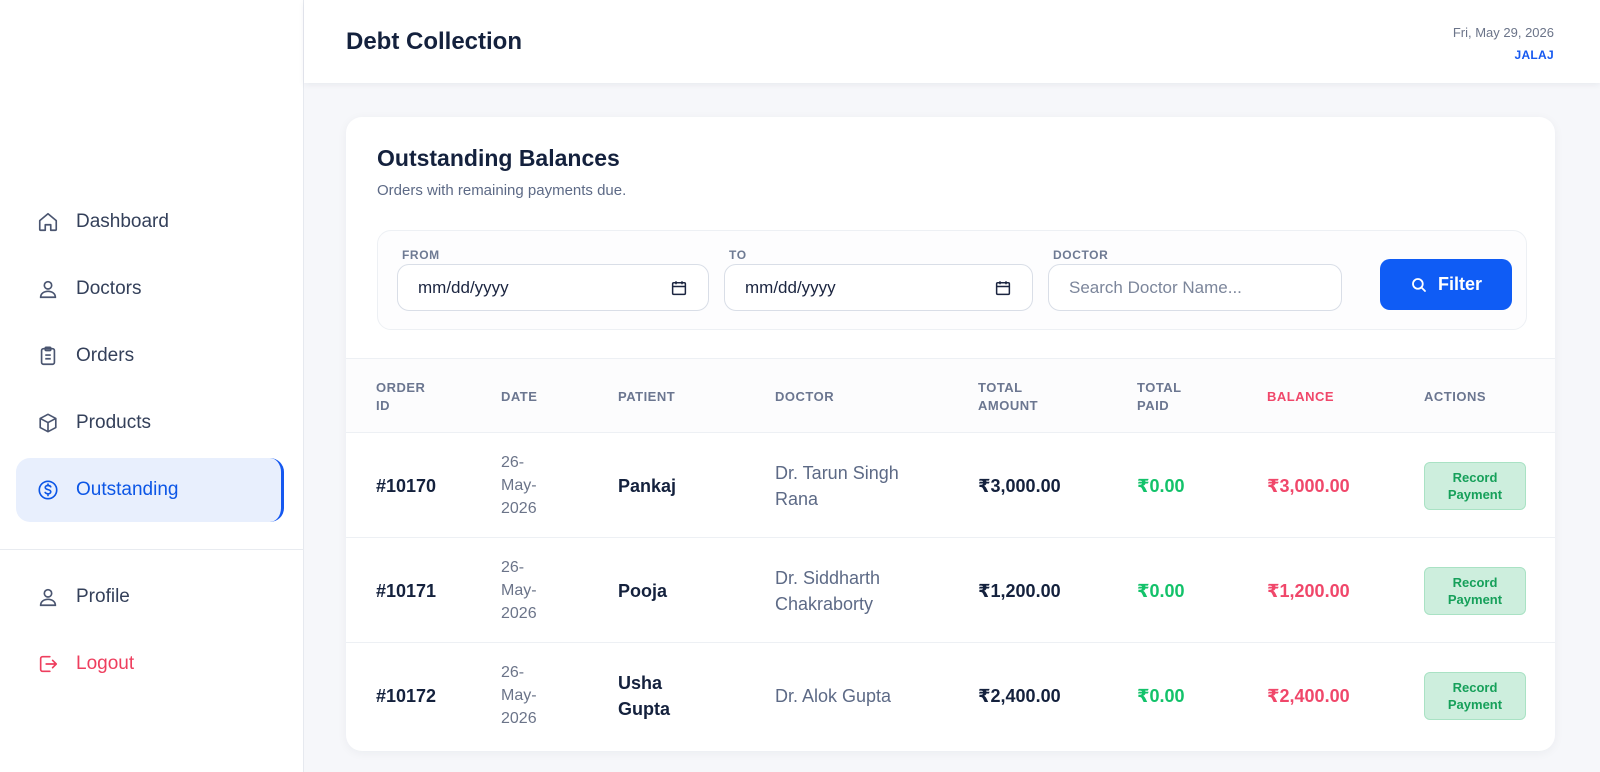 Image resolution: width=1600 pixels, height=772 pixels. Describe the element at coordinates (685, 695) in the screenshot. I see `patient-name: Usha Gupta` at that location.